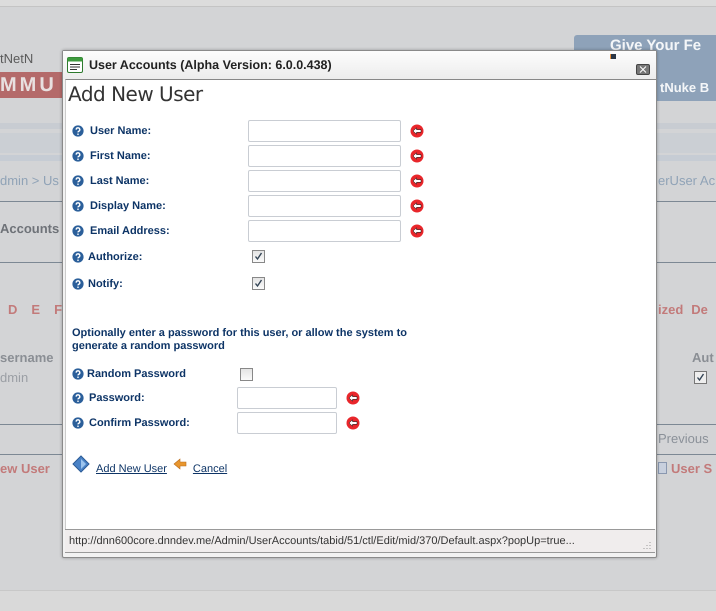 The image size is (716, 611). I want to click on field-label: Notify:, so click(105, 284).